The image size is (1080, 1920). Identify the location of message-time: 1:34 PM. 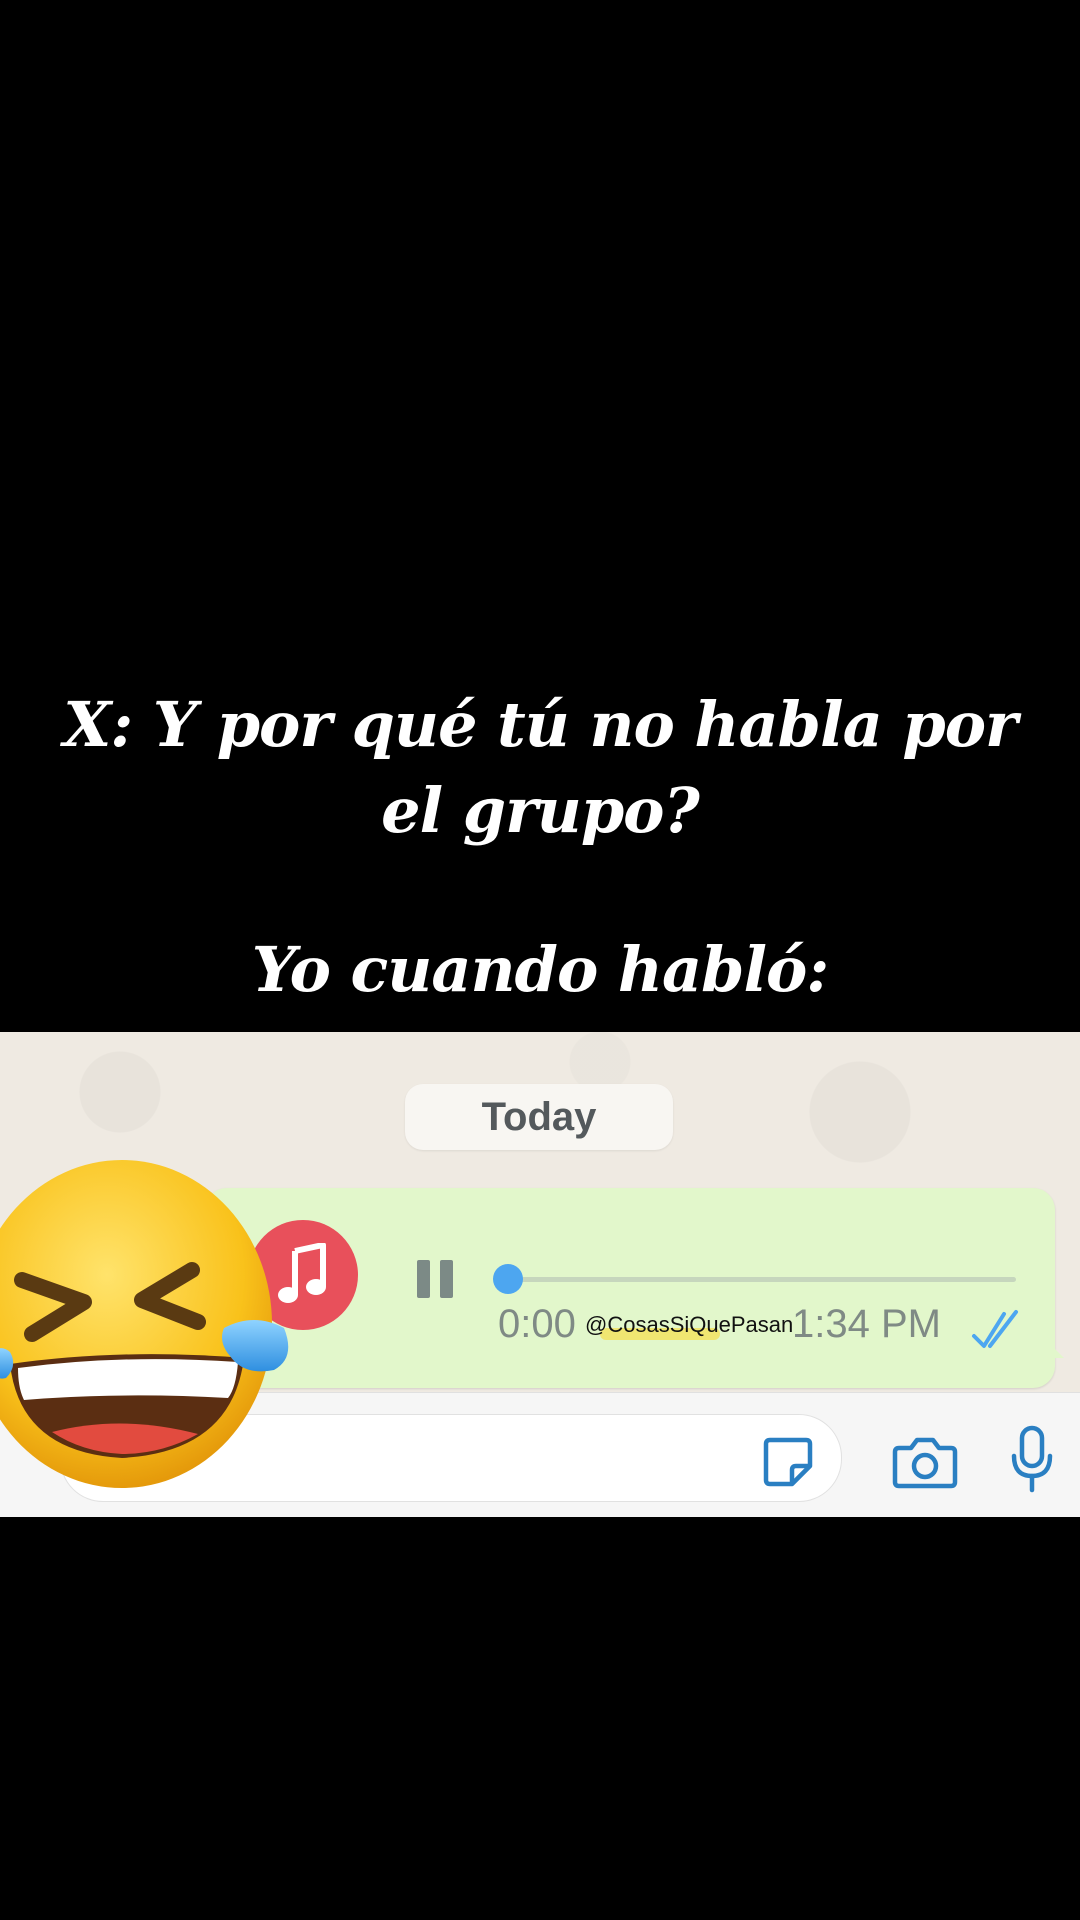
(866, 1324).